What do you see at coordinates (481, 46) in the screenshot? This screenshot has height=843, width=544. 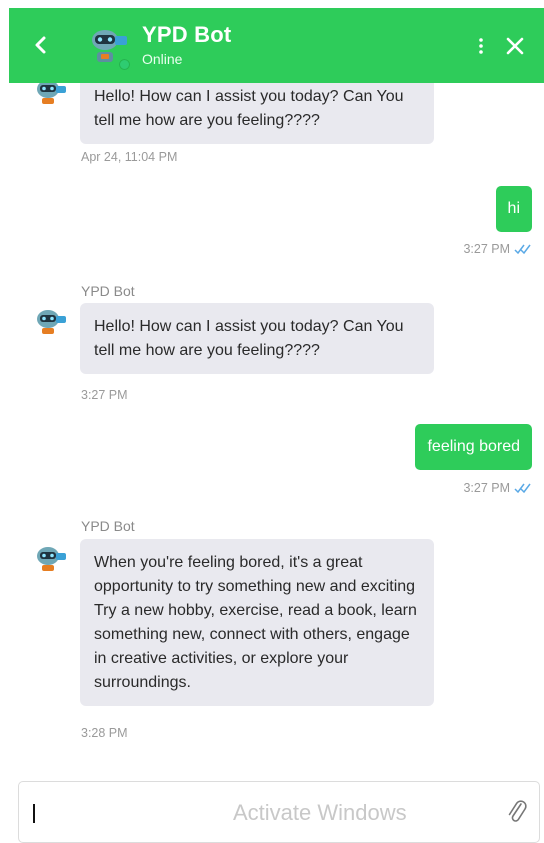 I see `more-vertical-icon` at bounding box center [481, 46].